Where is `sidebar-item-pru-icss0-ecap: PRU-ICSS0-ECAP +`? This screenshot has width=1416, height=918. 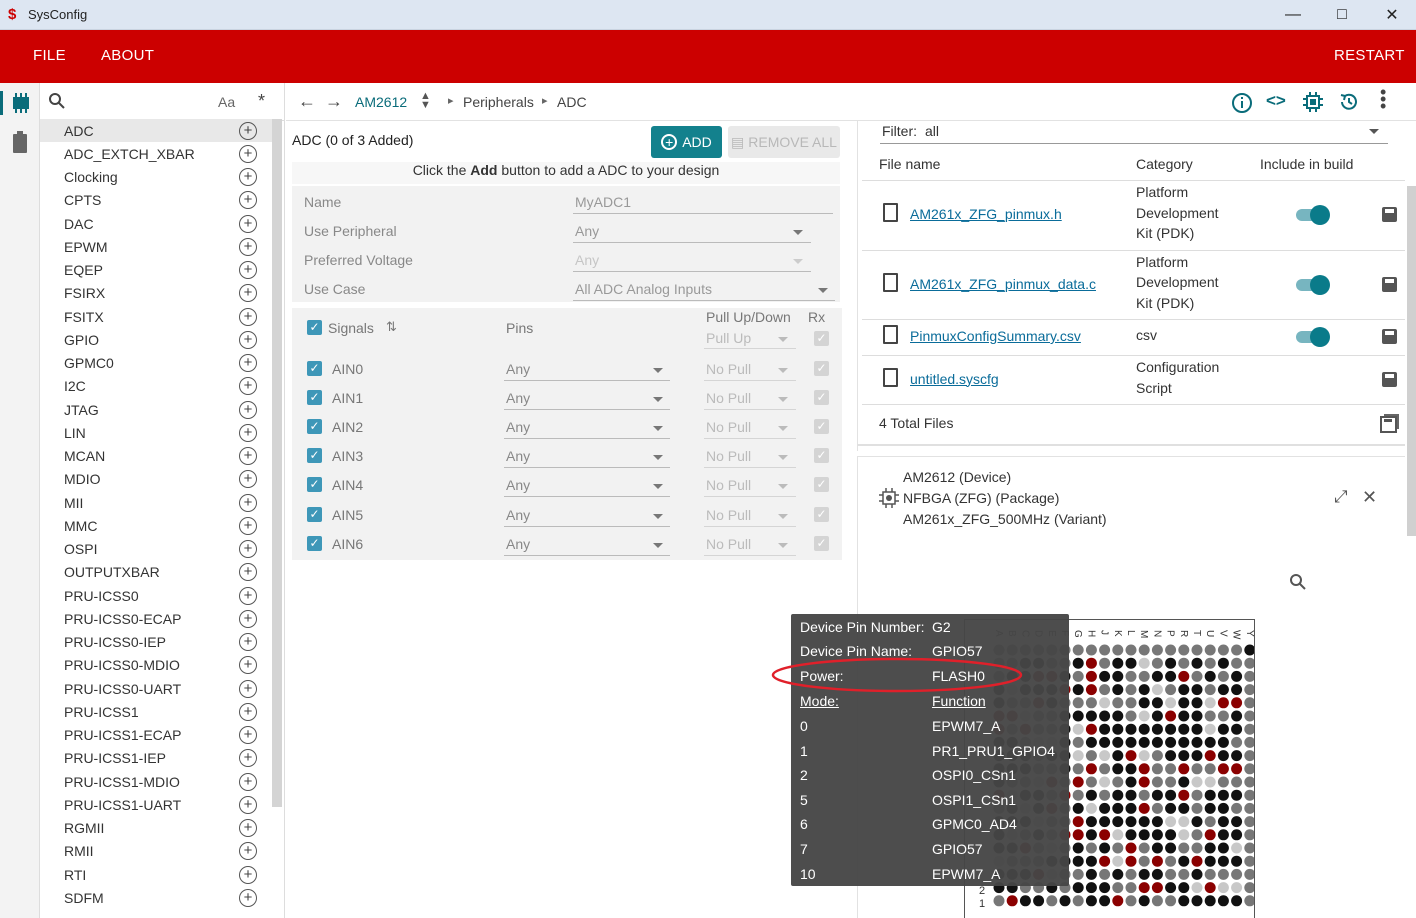
sidebar-item-pru-icss0-ecap: PRU-ICSS0-ECAP + is located at coordinates (156, 618).